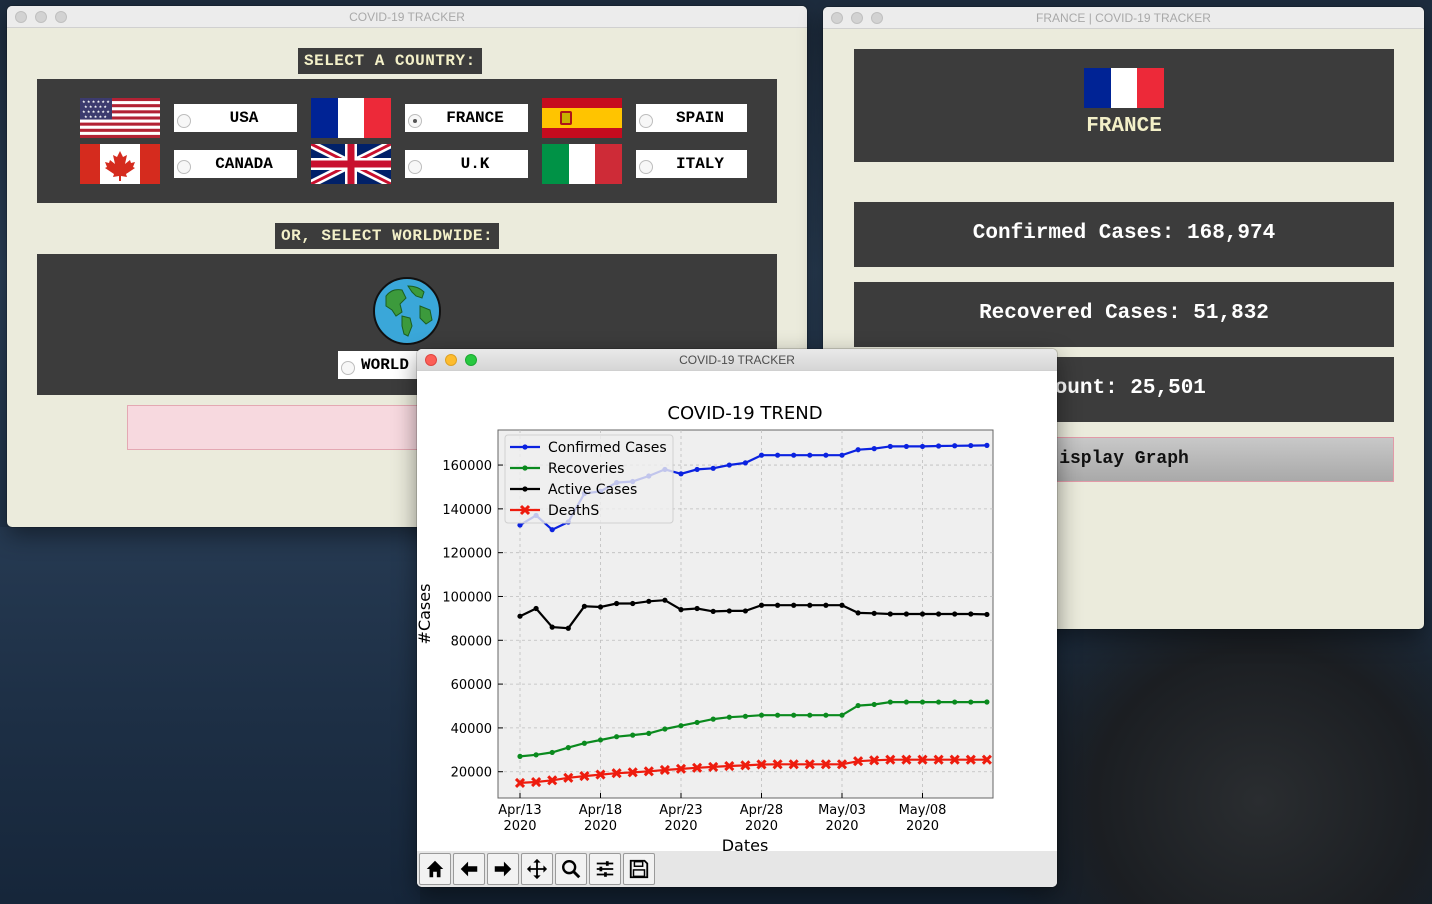 Image resolution: width=1432 pixels, height=904 pixels. What do you see at coordinates (680, 810) in the screenshot?
I see `x-tick-label: Apr/23` at bounding box center [680, 810].